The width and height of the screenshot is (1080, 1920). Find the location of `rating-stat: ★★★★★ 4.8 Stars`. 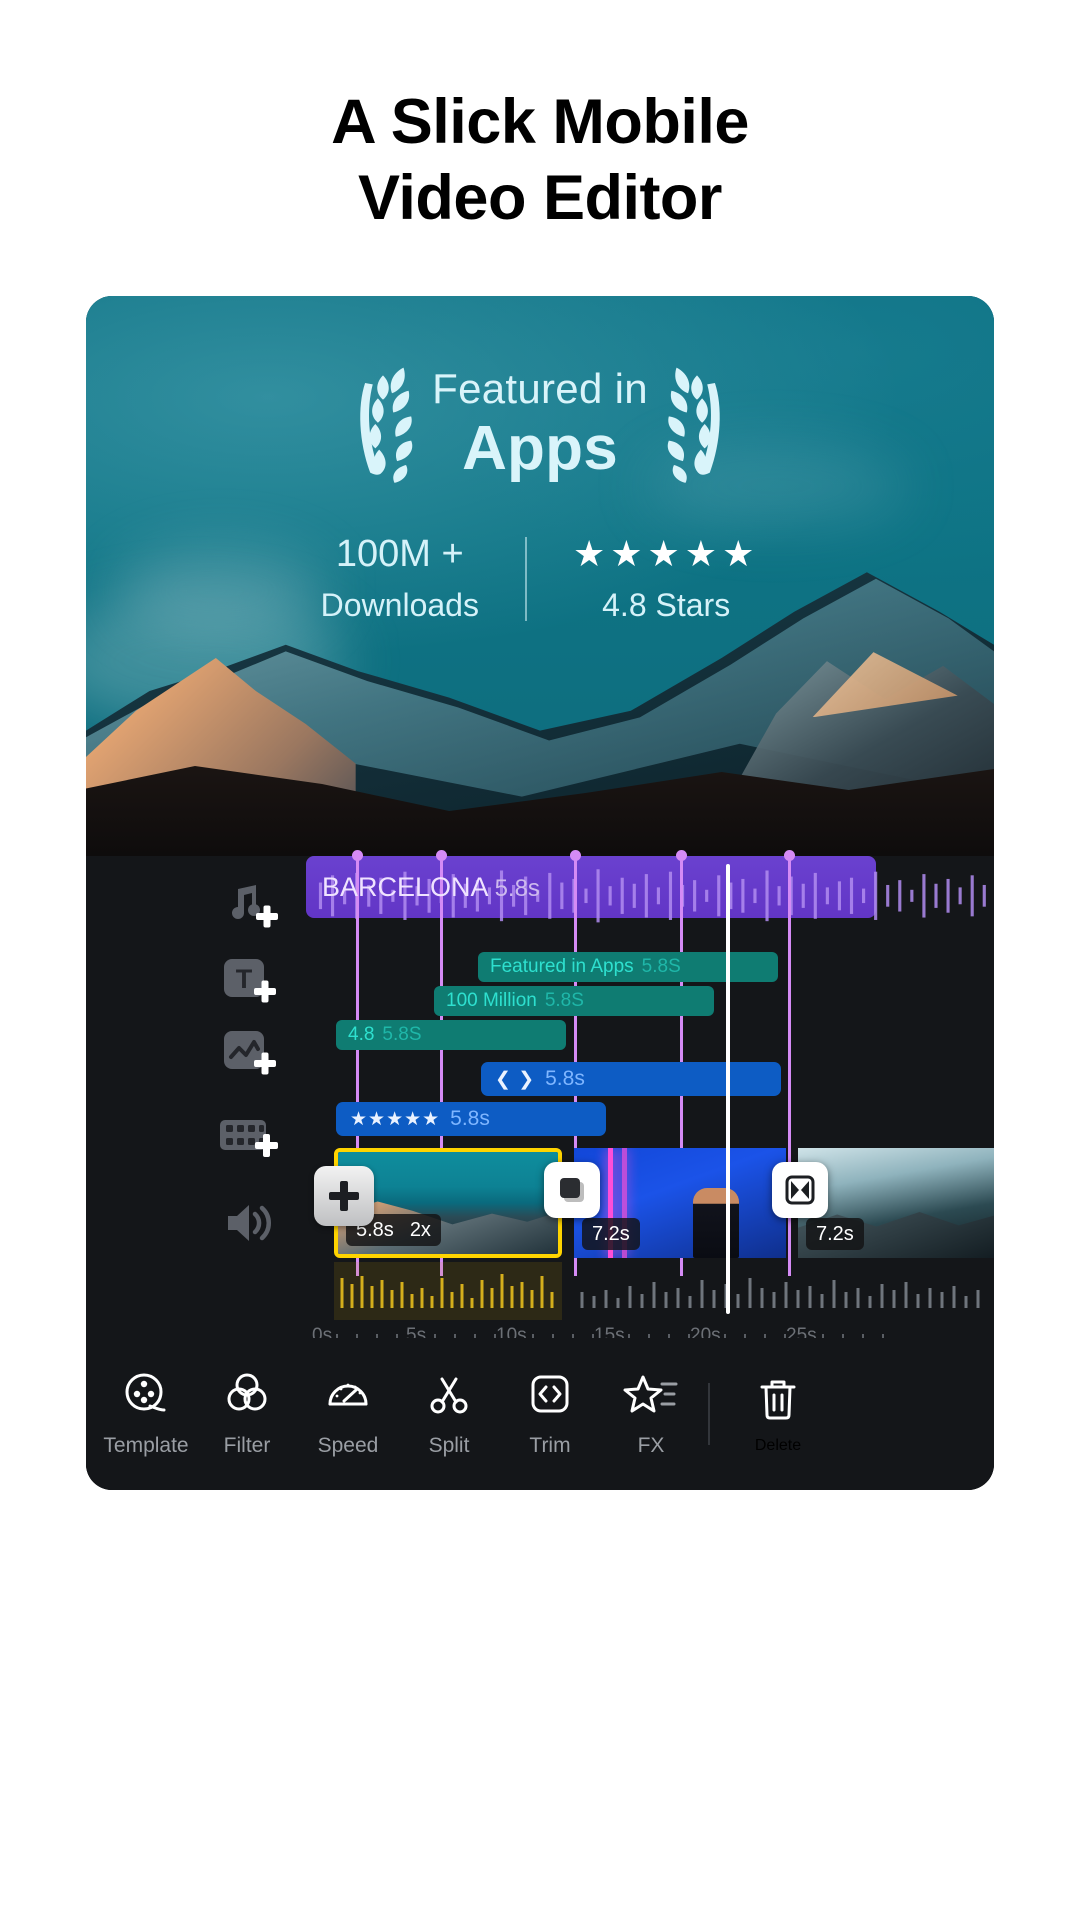

rating-stat: ★★★★★ 4.8 Stars is located at coordinates (666, 579).